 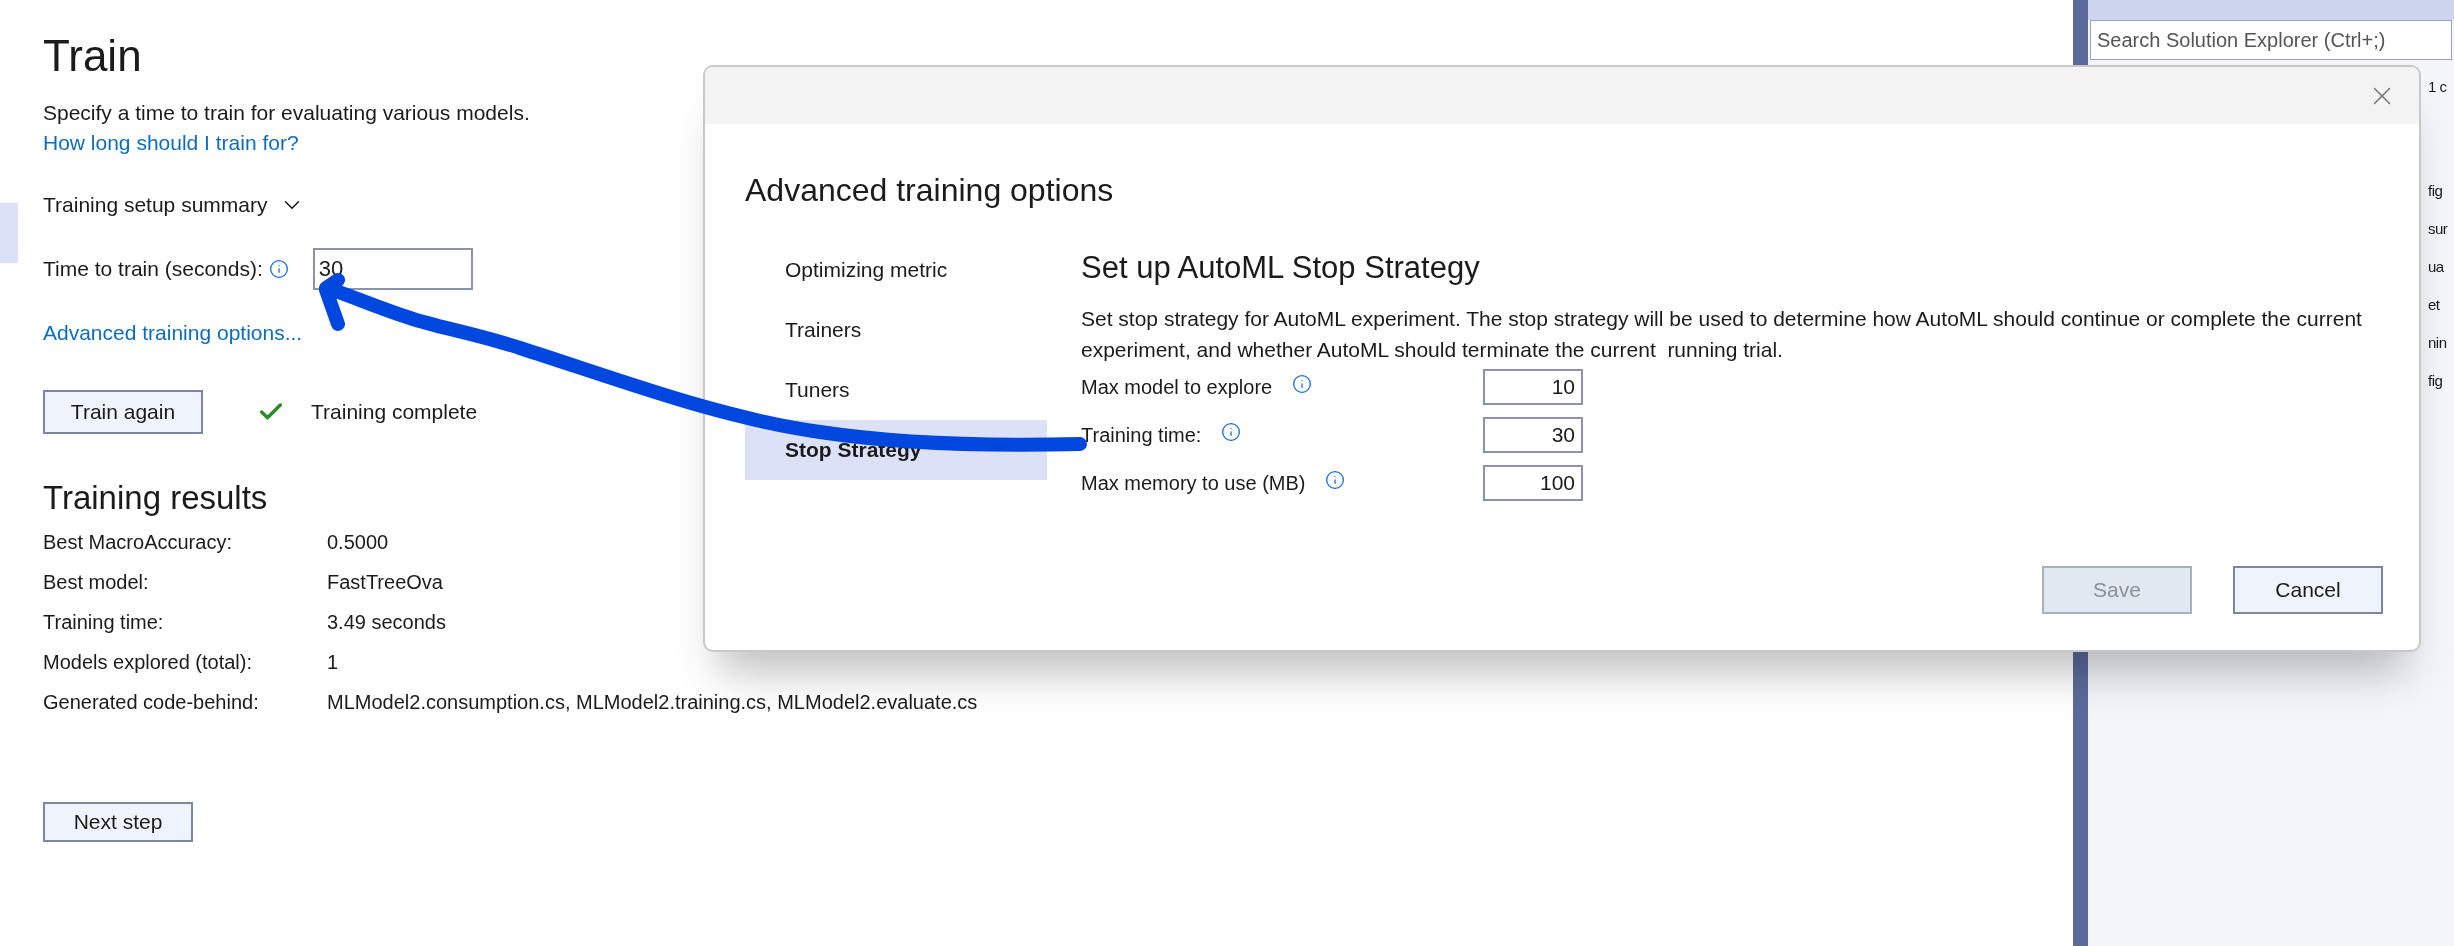 What do you see at coordinates (1193, 483) in the screenshot?
I see `field-label: Max memory to use (MB)` at bounding box center [1193, 483].